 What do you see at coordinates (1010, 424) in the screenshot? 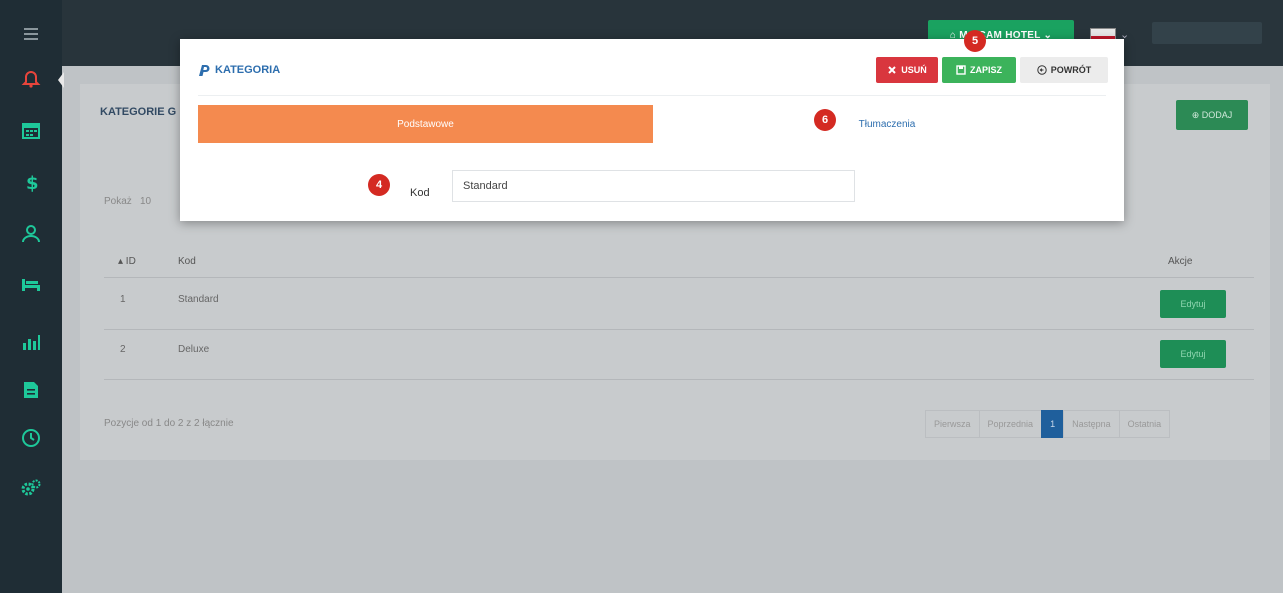
I see `page-prev: Poprzednia` at bounding box center [1010, 424].